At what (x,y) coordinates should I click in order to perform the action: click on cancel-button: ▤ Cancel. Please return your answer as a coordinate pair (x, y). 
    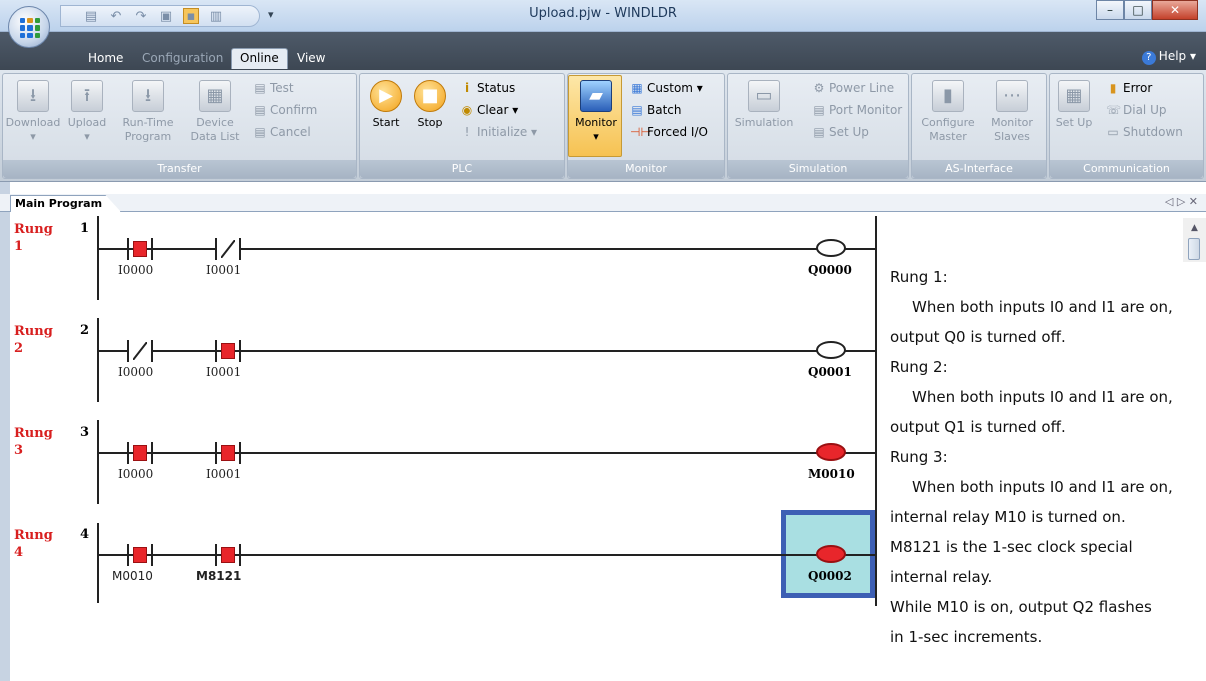
    Looking at the image, I should click on (281, 132).